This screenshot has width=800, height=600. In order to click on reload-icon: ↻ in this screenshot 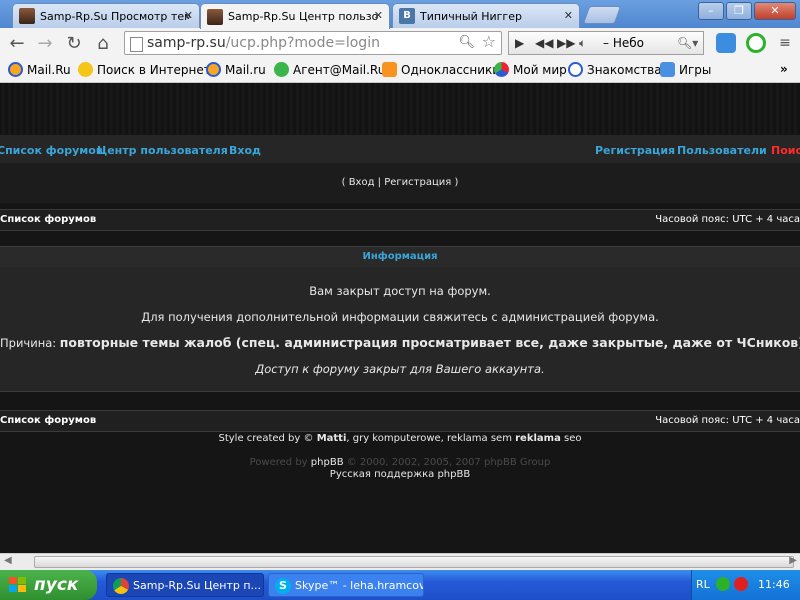, I will do `click(74, 43)`.